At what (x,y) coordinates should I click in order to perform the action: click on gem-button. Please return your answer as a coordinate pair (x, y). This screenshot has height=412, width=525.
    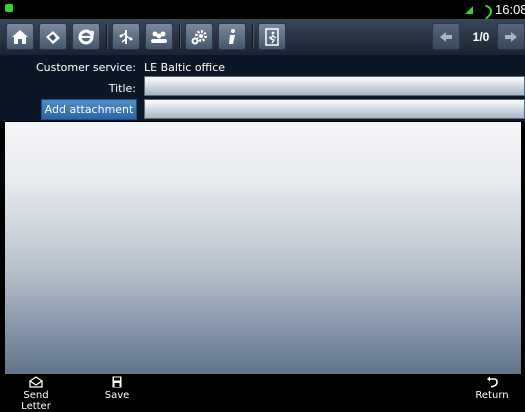
    Looking at the image, I should click on (53, 36).